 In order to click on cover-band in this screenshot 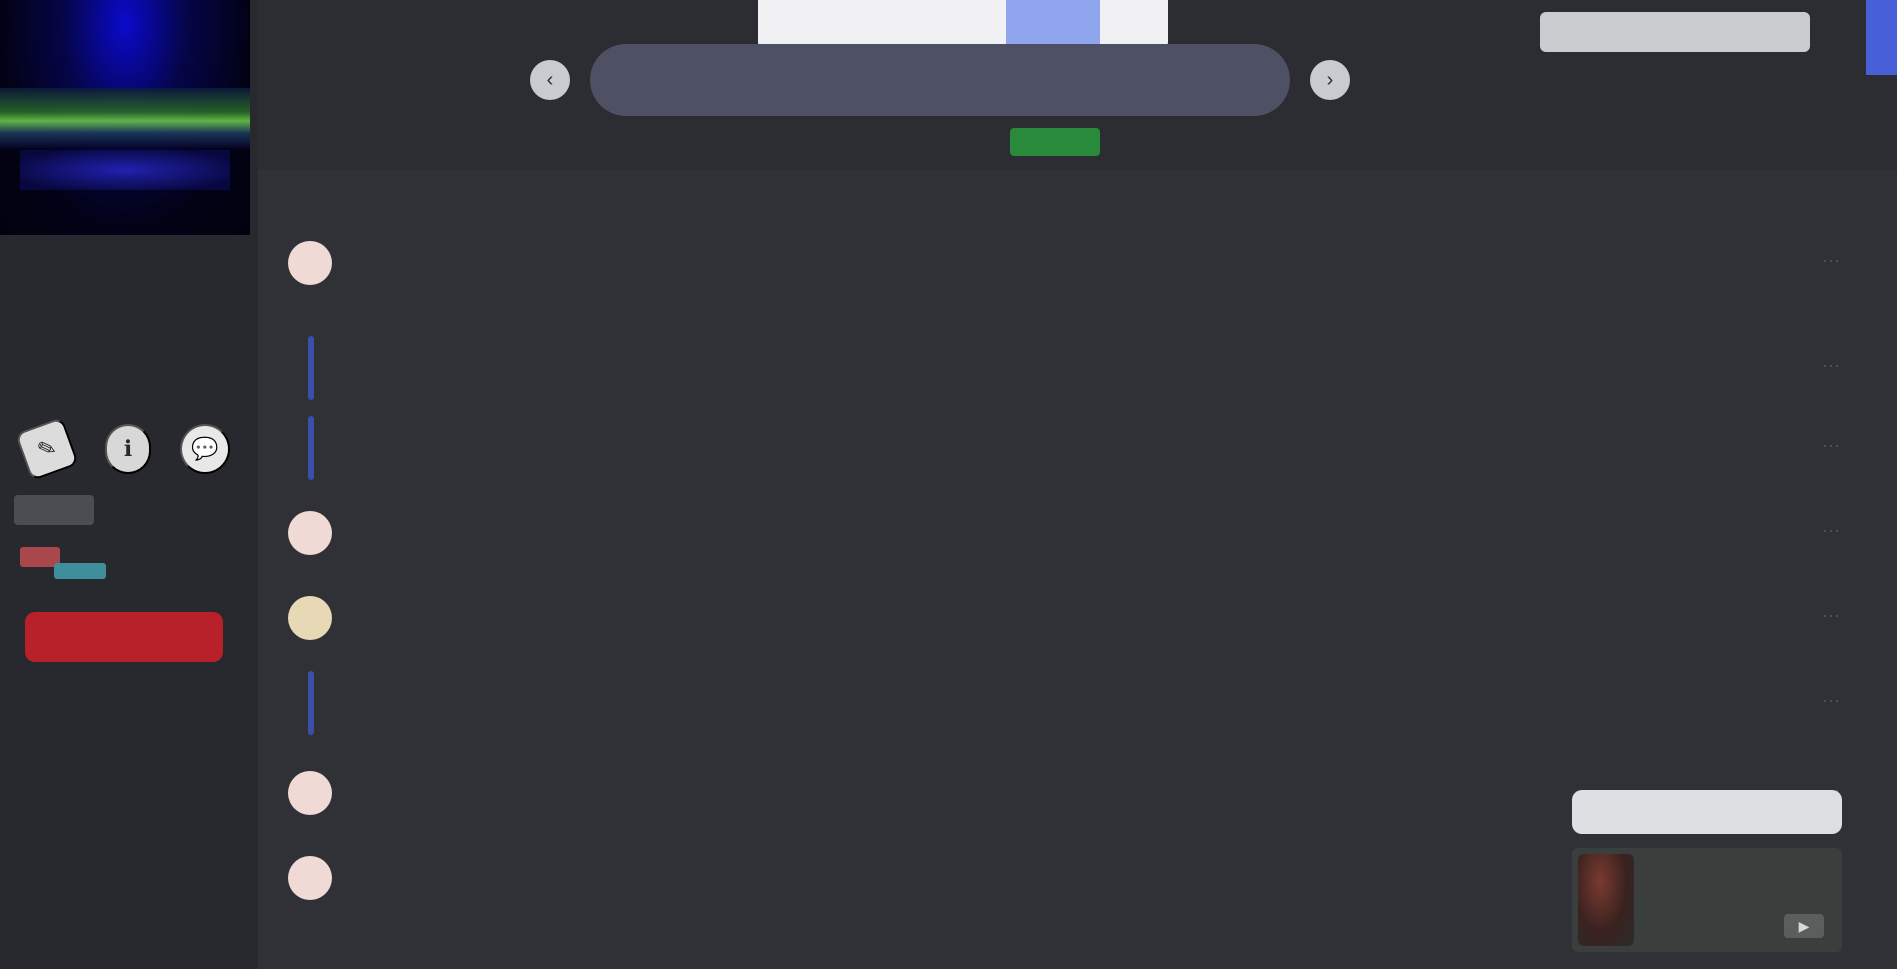, I will do `click(125, 118)`.